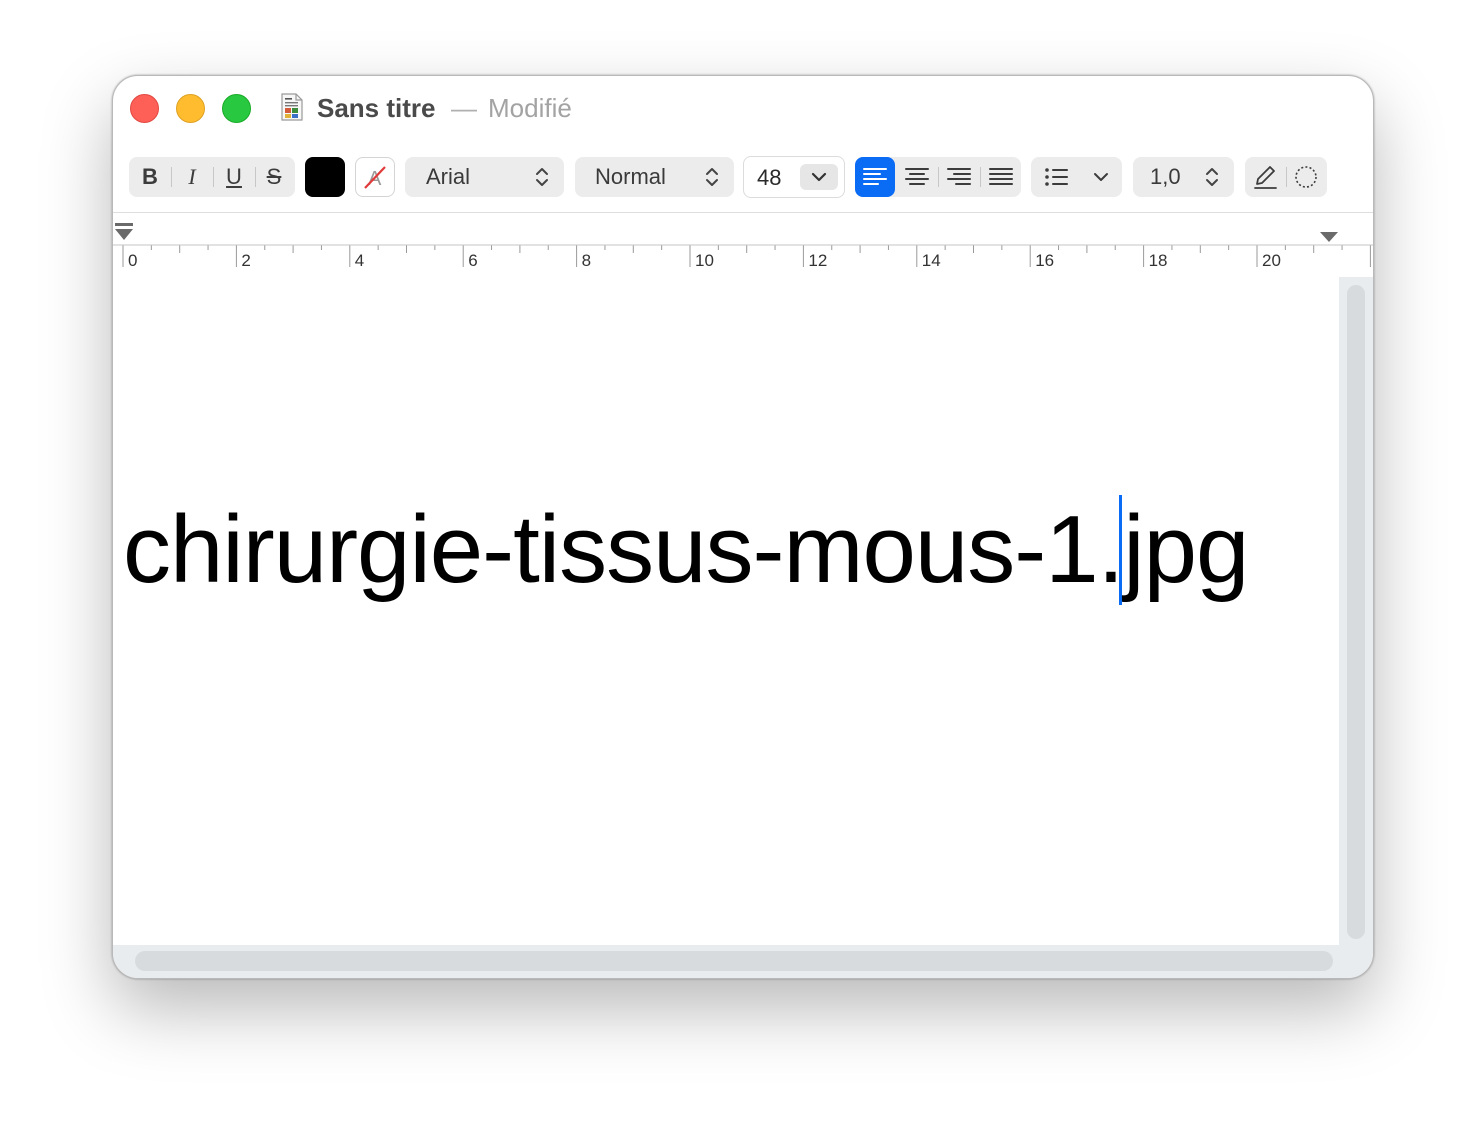 The image size is (1484, 1126). I want to click on font-size-dropdown-button, so click(819, 177).